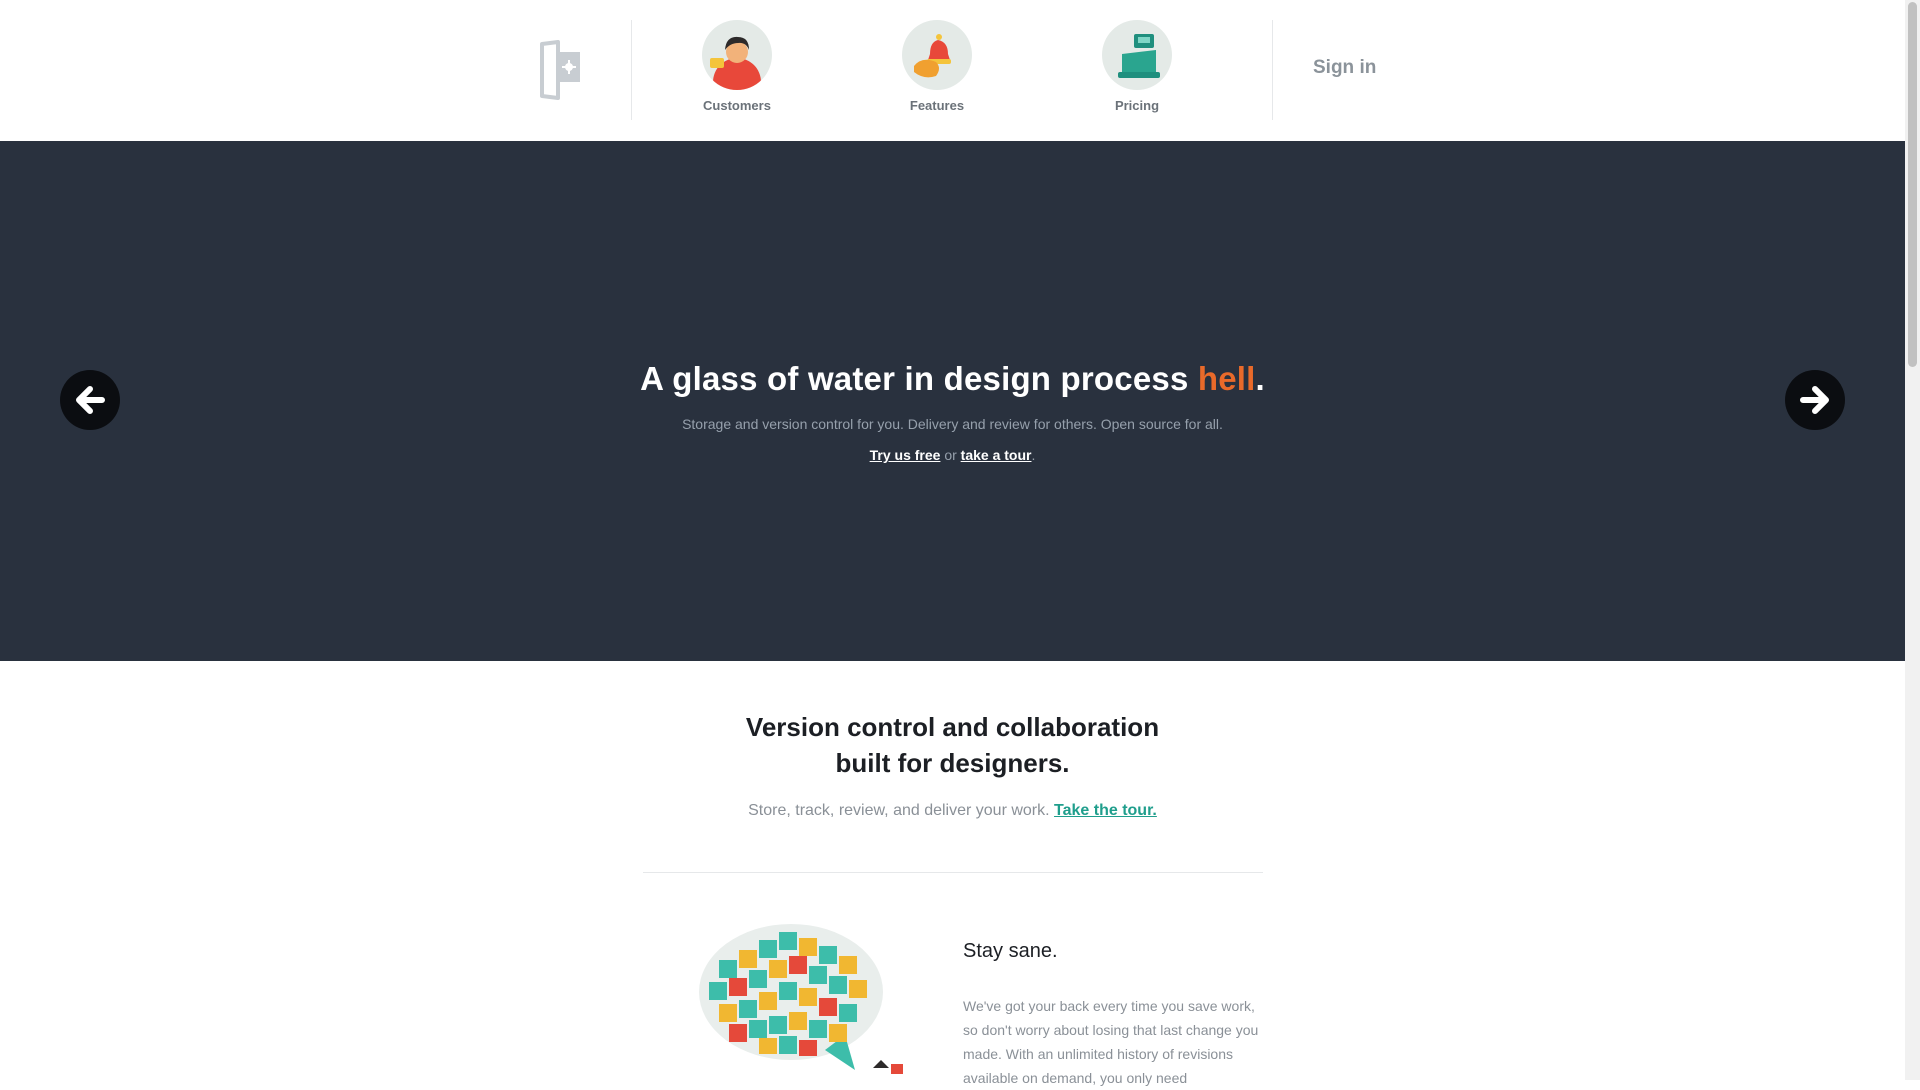  I want to click on nav-customers: Customers, so click(737, 70).